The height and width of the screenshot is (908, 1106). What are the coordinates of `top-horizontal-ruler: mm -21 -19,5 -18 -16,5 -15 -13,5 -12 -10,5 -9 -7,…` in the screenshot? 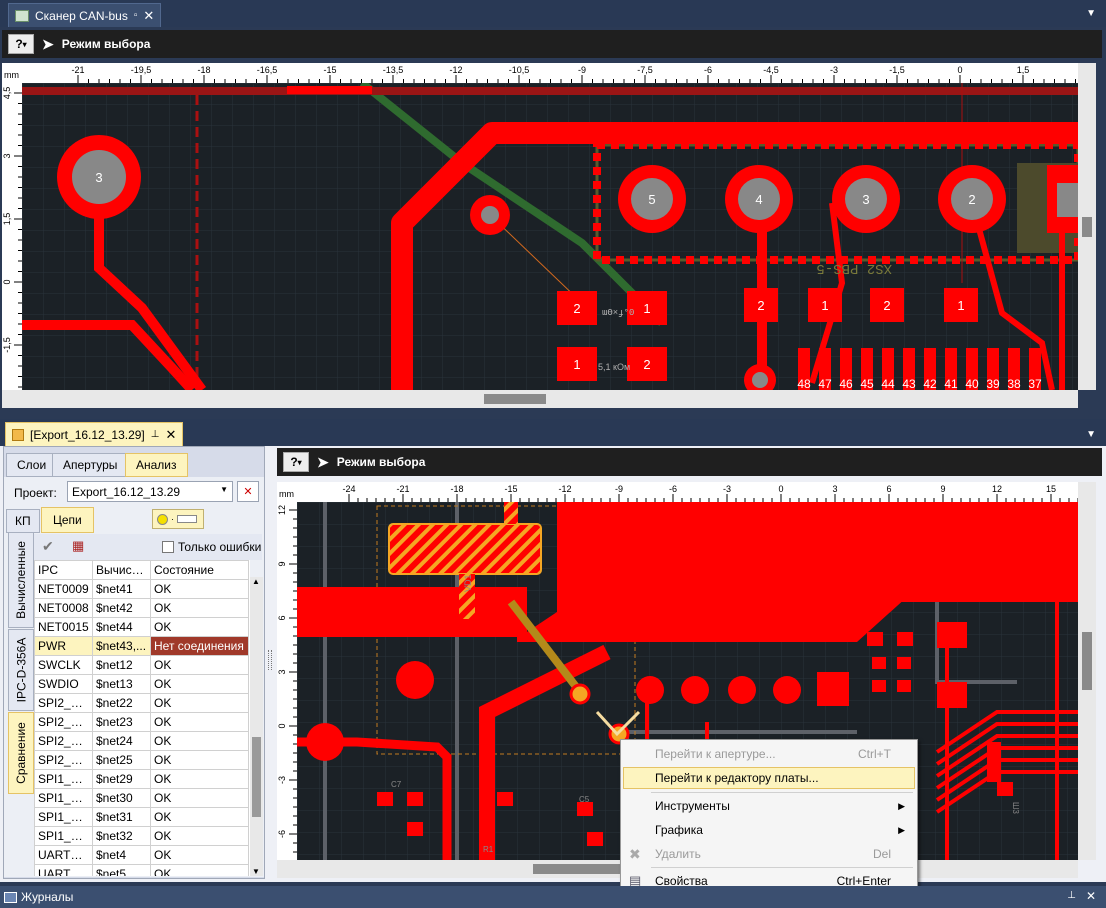 It's located at (540, 73).